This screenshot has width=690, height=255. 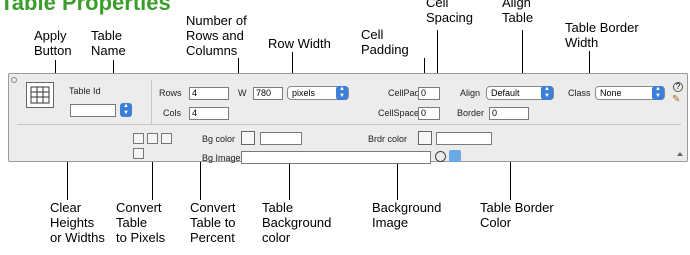 What do you see at coordinates (399, 113) in the screenshot?
I see `cellspace-label: CellSpace` at bounding box center [399, 113].